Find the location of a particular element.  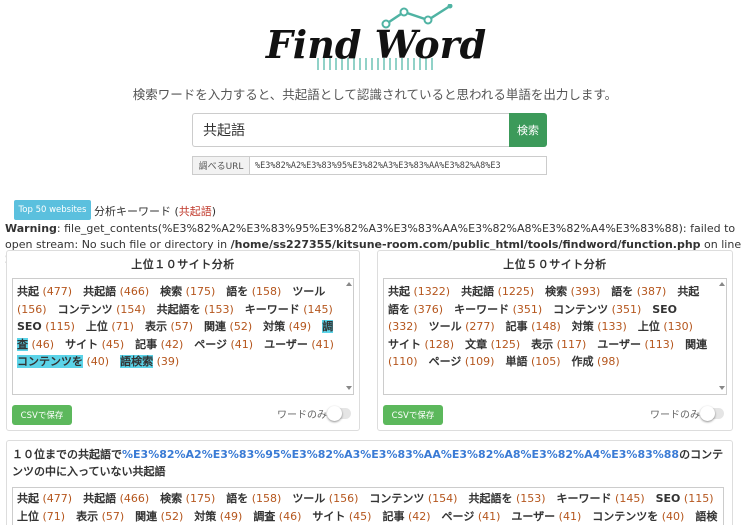

logo-text: Find Word is located at coordinates (375, 44).